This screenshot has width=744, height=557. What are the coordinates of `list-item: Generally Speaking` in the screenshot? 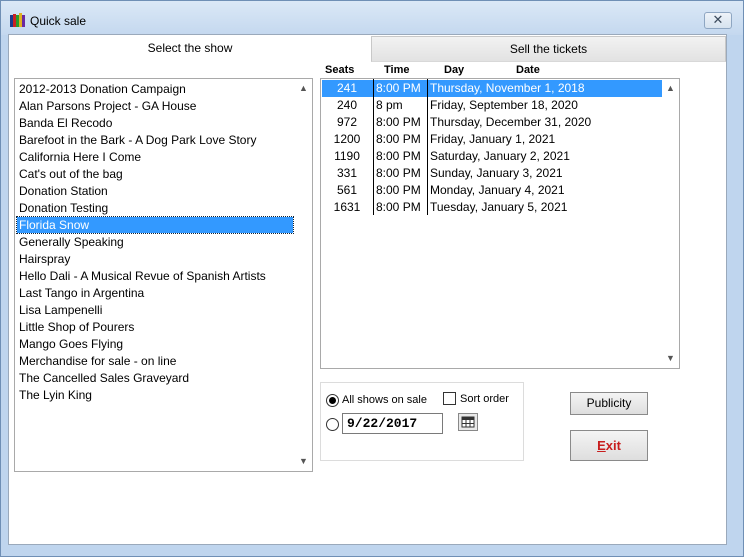 It's located at (155, 242).